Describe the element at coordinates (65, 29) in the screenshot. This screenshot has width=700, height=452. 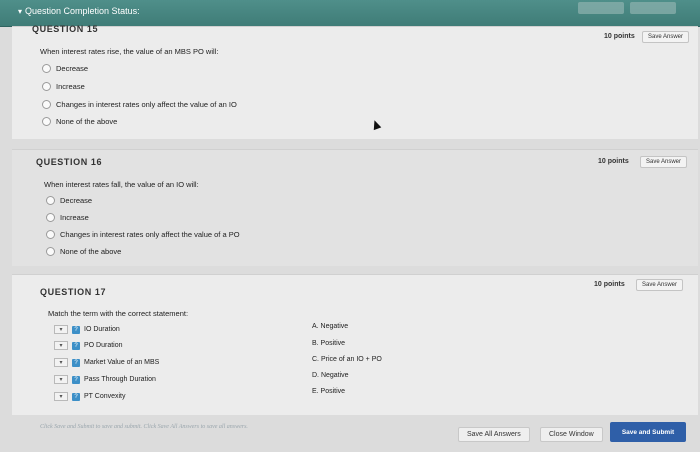
I see `question-title: QUESTION 15` at that location.